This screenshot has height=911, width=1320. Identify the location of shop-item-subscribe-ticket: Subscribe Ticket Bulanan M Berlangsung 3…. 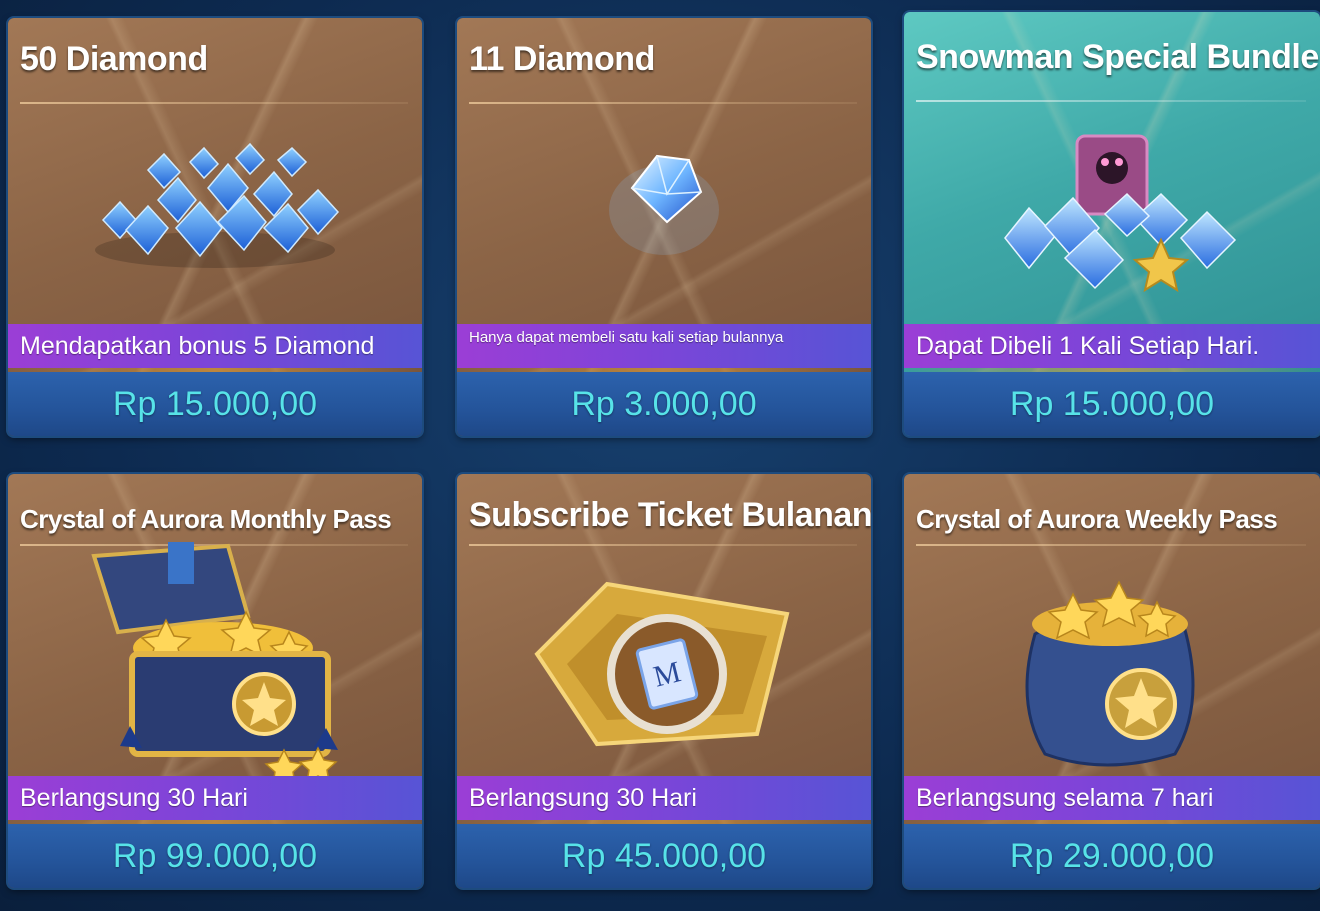
(664, 681).